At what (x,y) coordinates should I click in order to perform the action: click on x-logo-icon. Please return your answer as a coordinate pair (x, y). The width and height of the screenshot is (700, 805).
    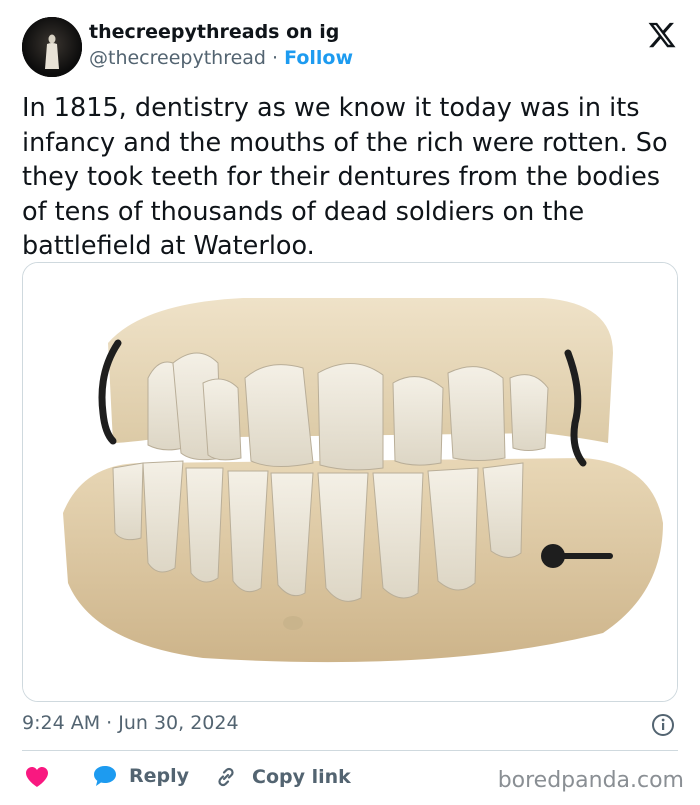
    Looking at the image, I should click on (662, 35).